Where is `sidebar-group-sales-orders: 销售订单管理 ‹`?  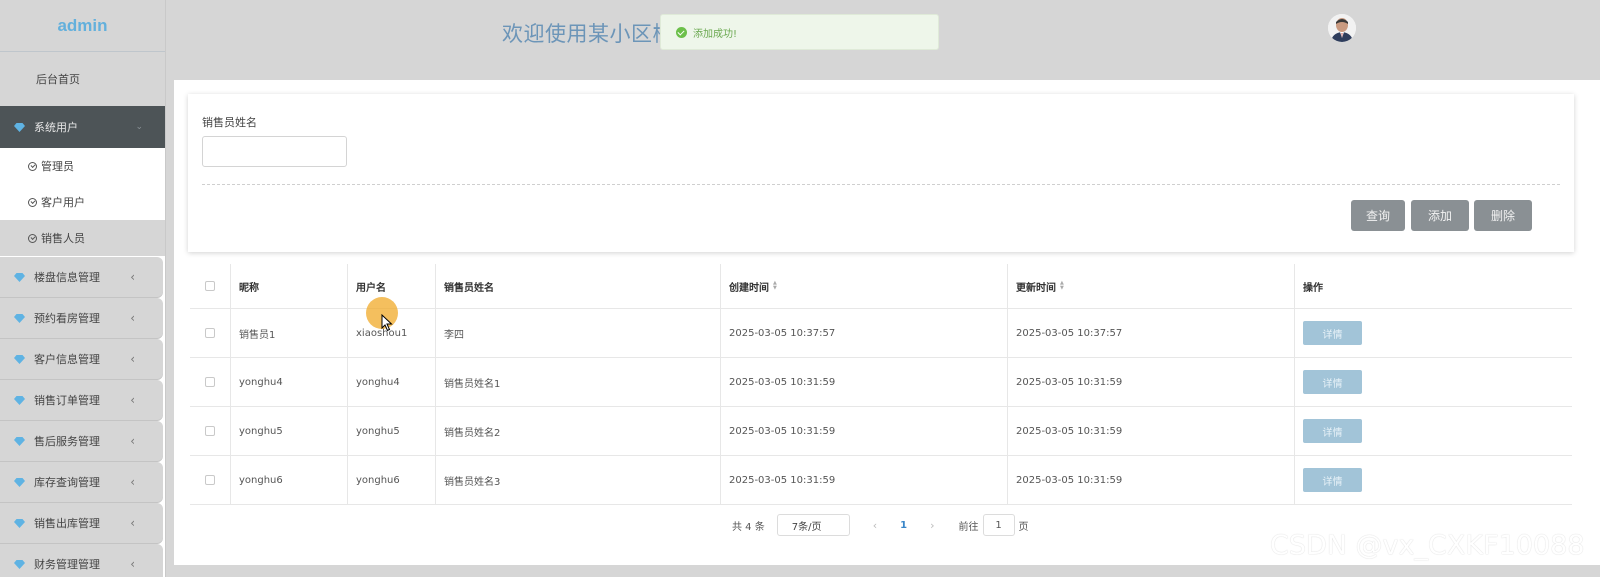
sidebar-group-sales-orders: 销售订单管理 ‹ is located at coordinates (81, 400).